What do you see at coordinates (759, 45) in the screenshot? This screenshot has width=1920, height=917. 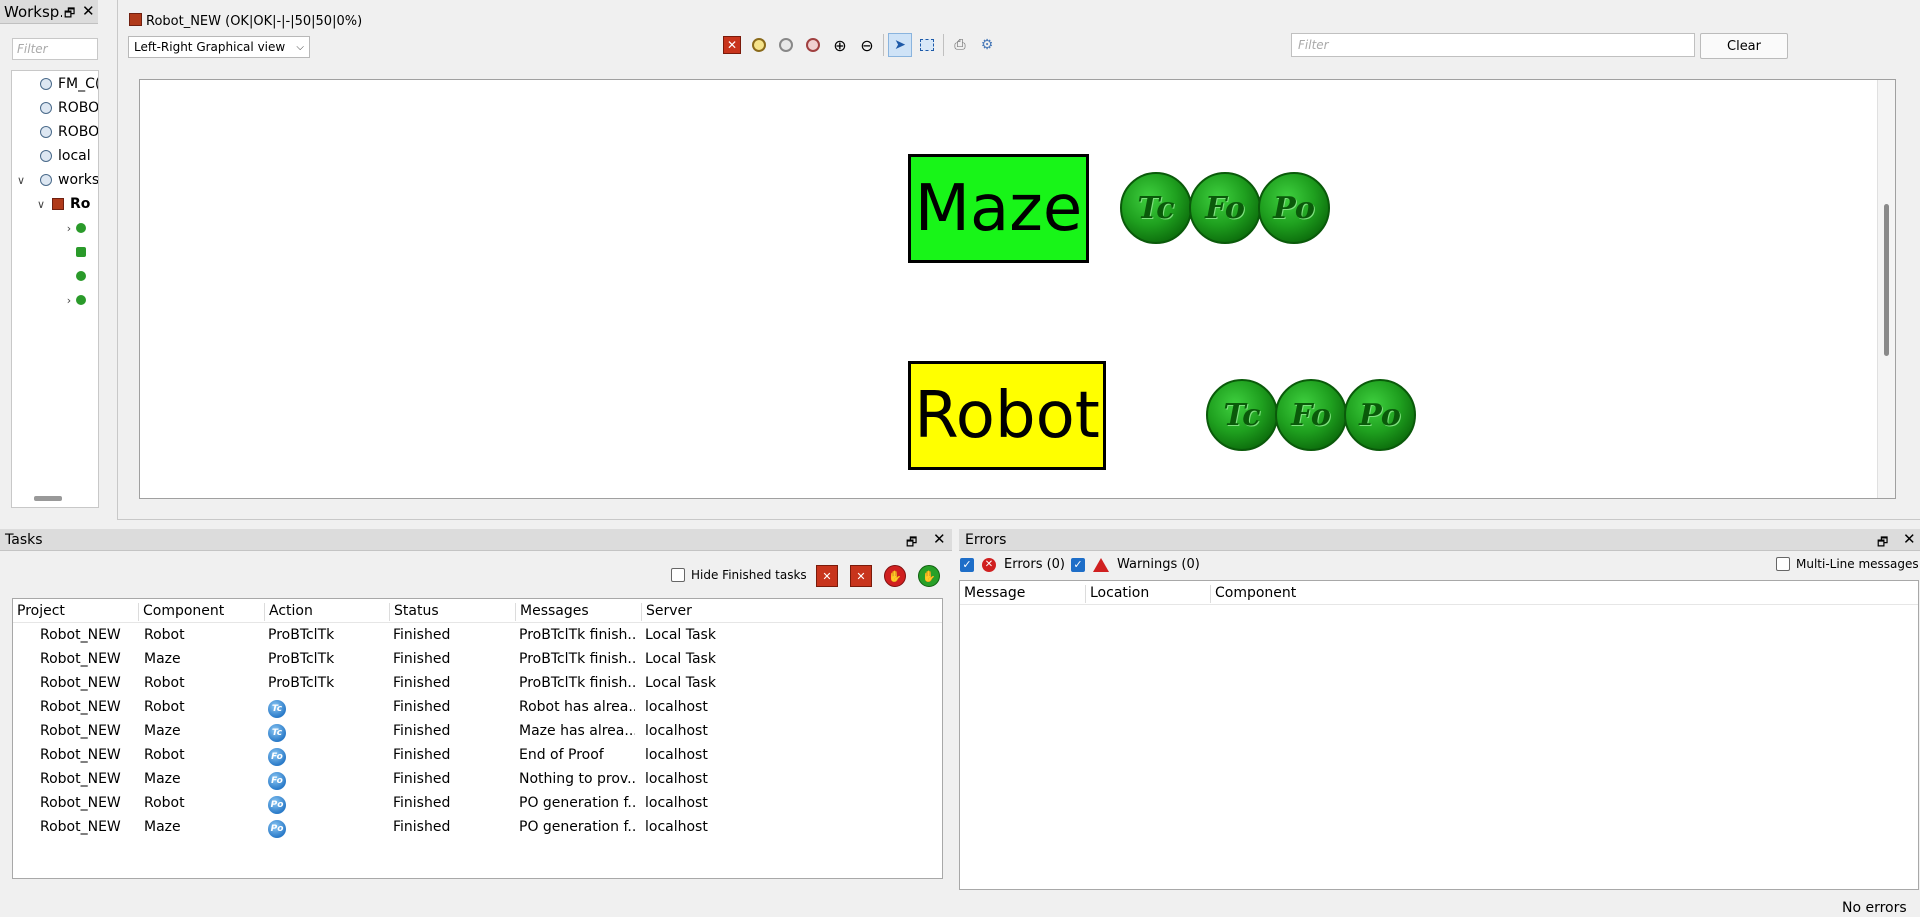 I see `zoom-fit-button` at bounding box center [759, 45].